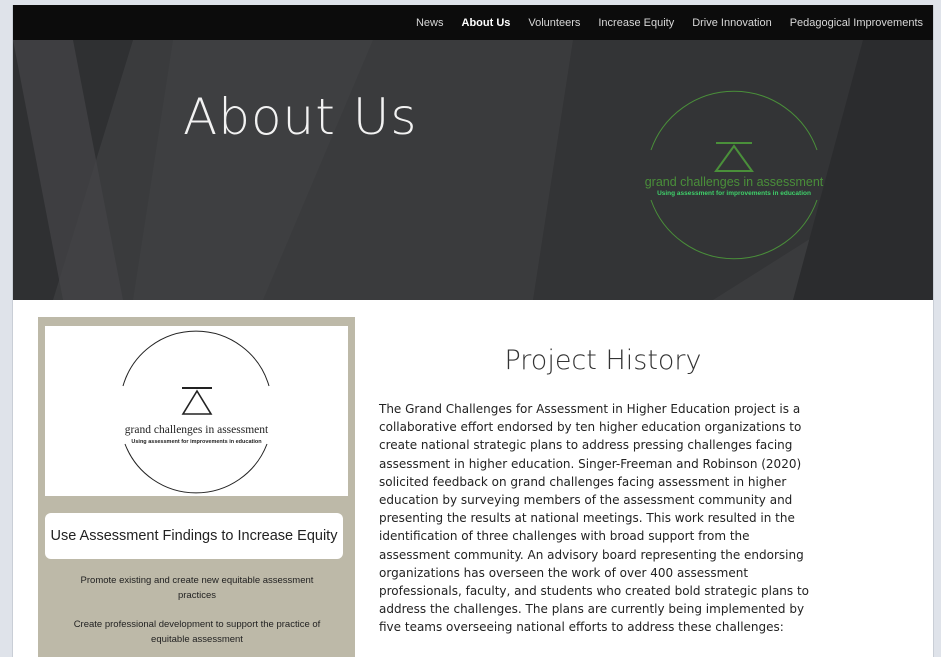  I want to click on nav-link-drive-innovation: Drive Innovation, so click(732, 23).